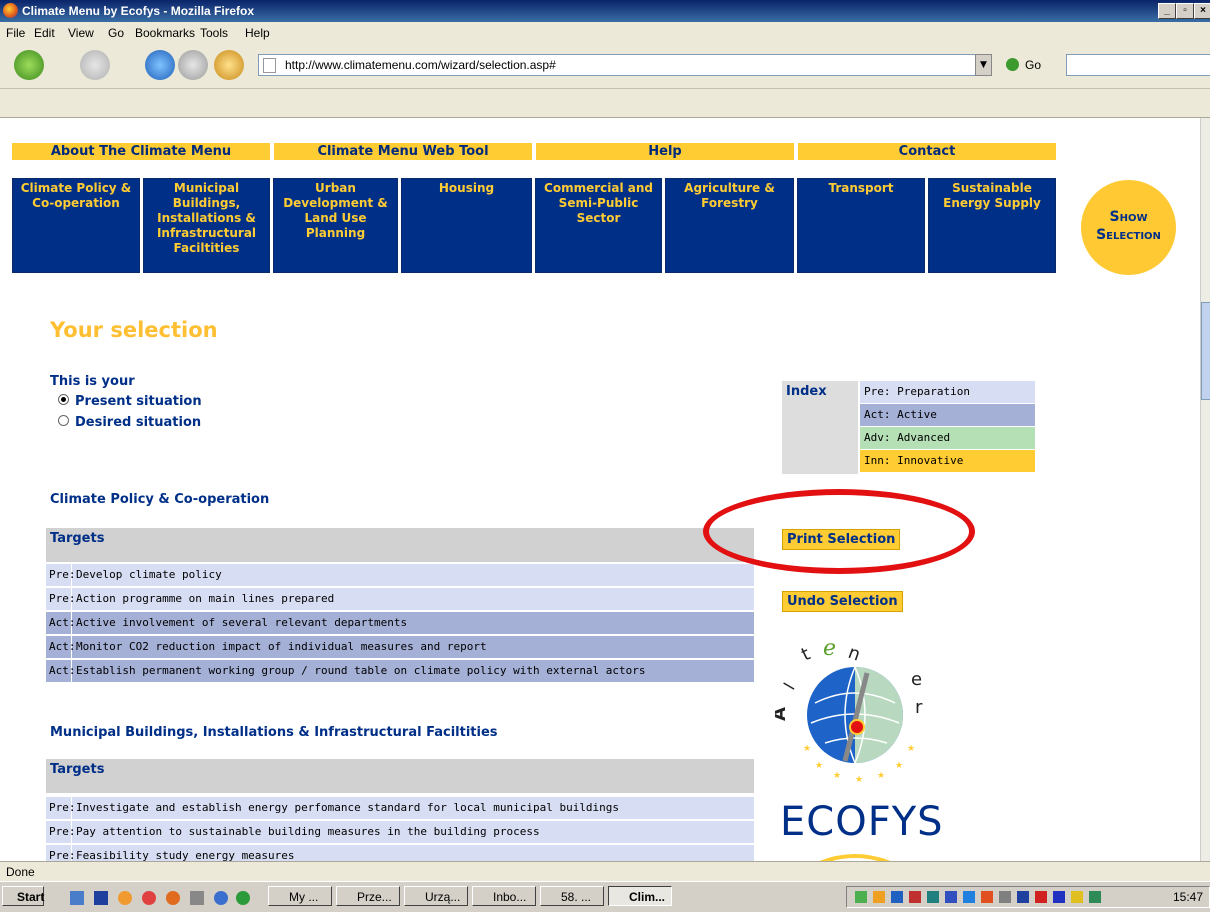  I want to click on start-button: Start, so click(23, 896).